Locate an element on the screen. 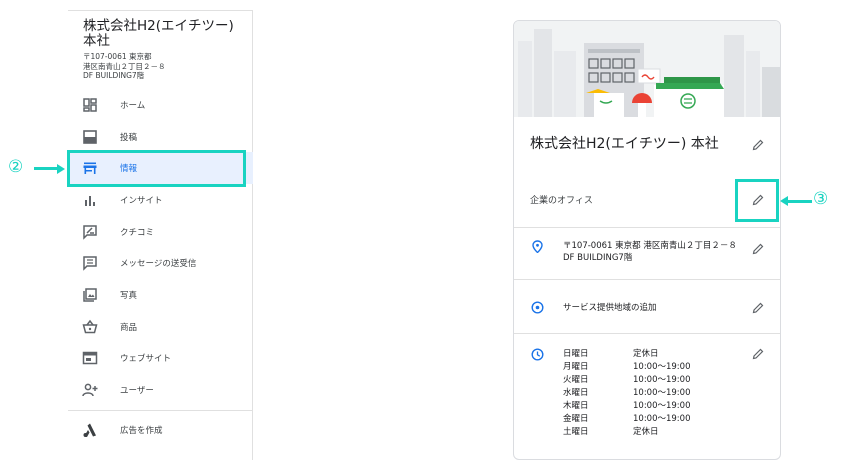  location-pin-icon is located at coordinates (537, 246).